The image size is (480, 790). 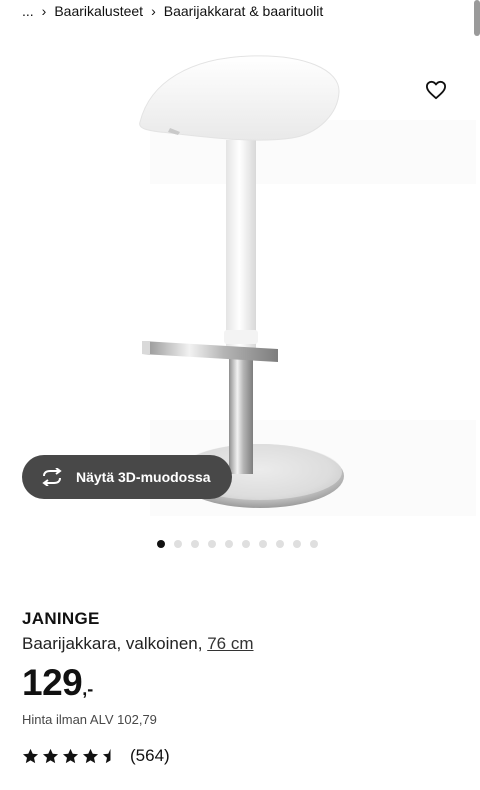 I want to click on view-3d-label: Näytä 3D-muodossa, so click(x=143, y=477).